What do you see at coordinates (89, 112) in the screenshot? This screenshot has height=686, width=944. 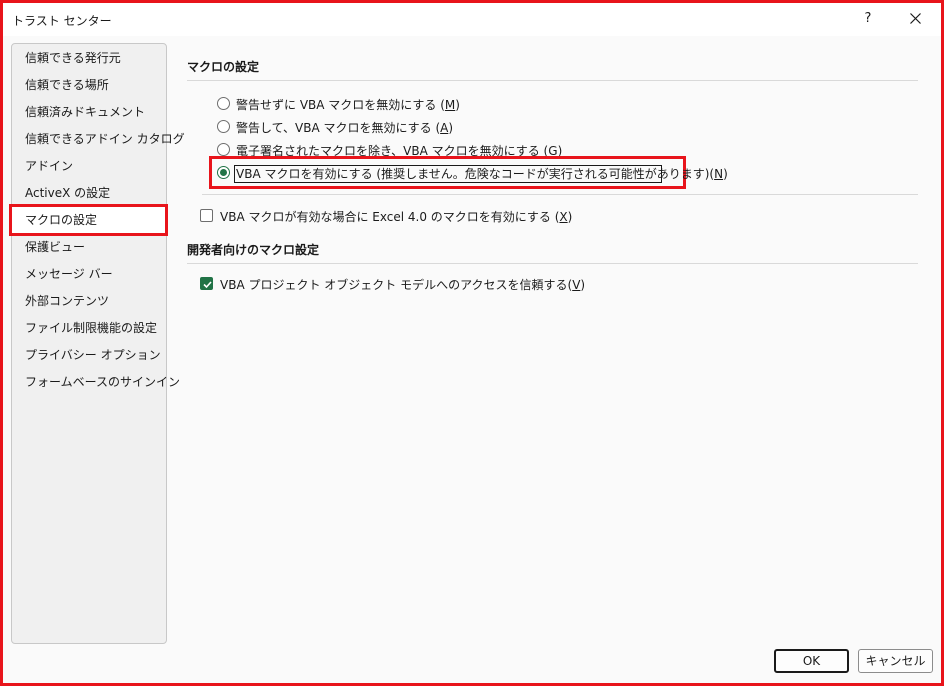 I see `sidebar-item-trusted-documents: 信頼済みドキュメント` at bounding box center [89, 112].